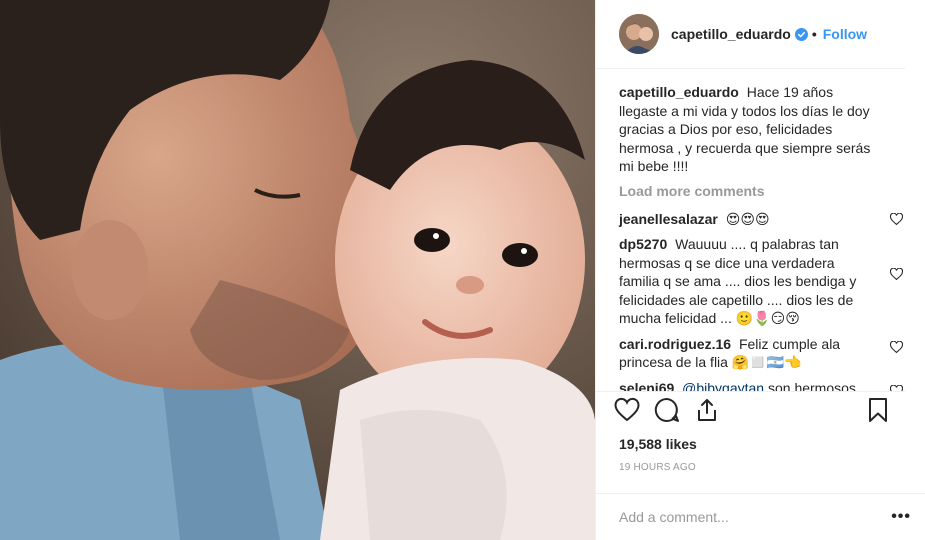 The height and width of the screenshot is (540, 925). I want to click on comment-username: dp5270, so click(643, 244).